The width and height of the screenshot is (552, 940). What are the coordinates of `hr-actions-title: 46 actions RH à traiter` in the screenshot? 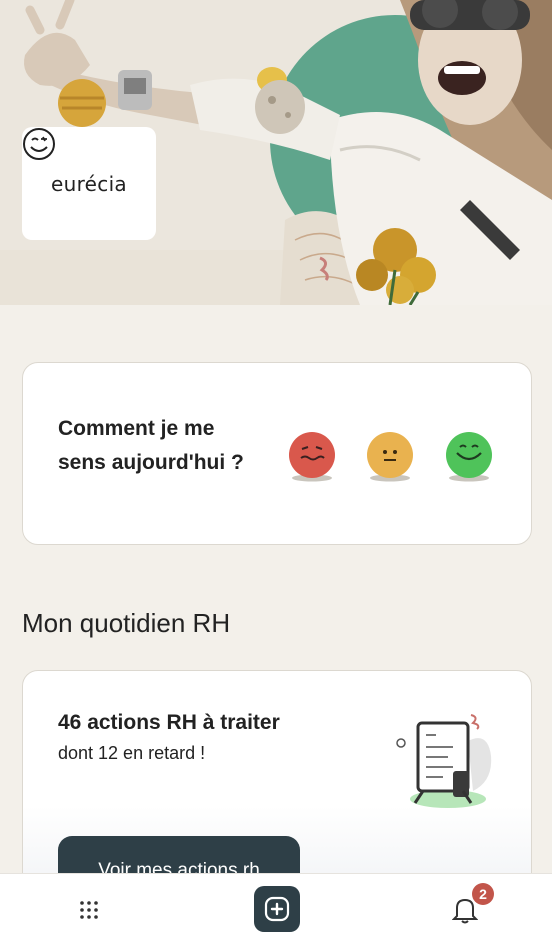 It's located at (169, 722).